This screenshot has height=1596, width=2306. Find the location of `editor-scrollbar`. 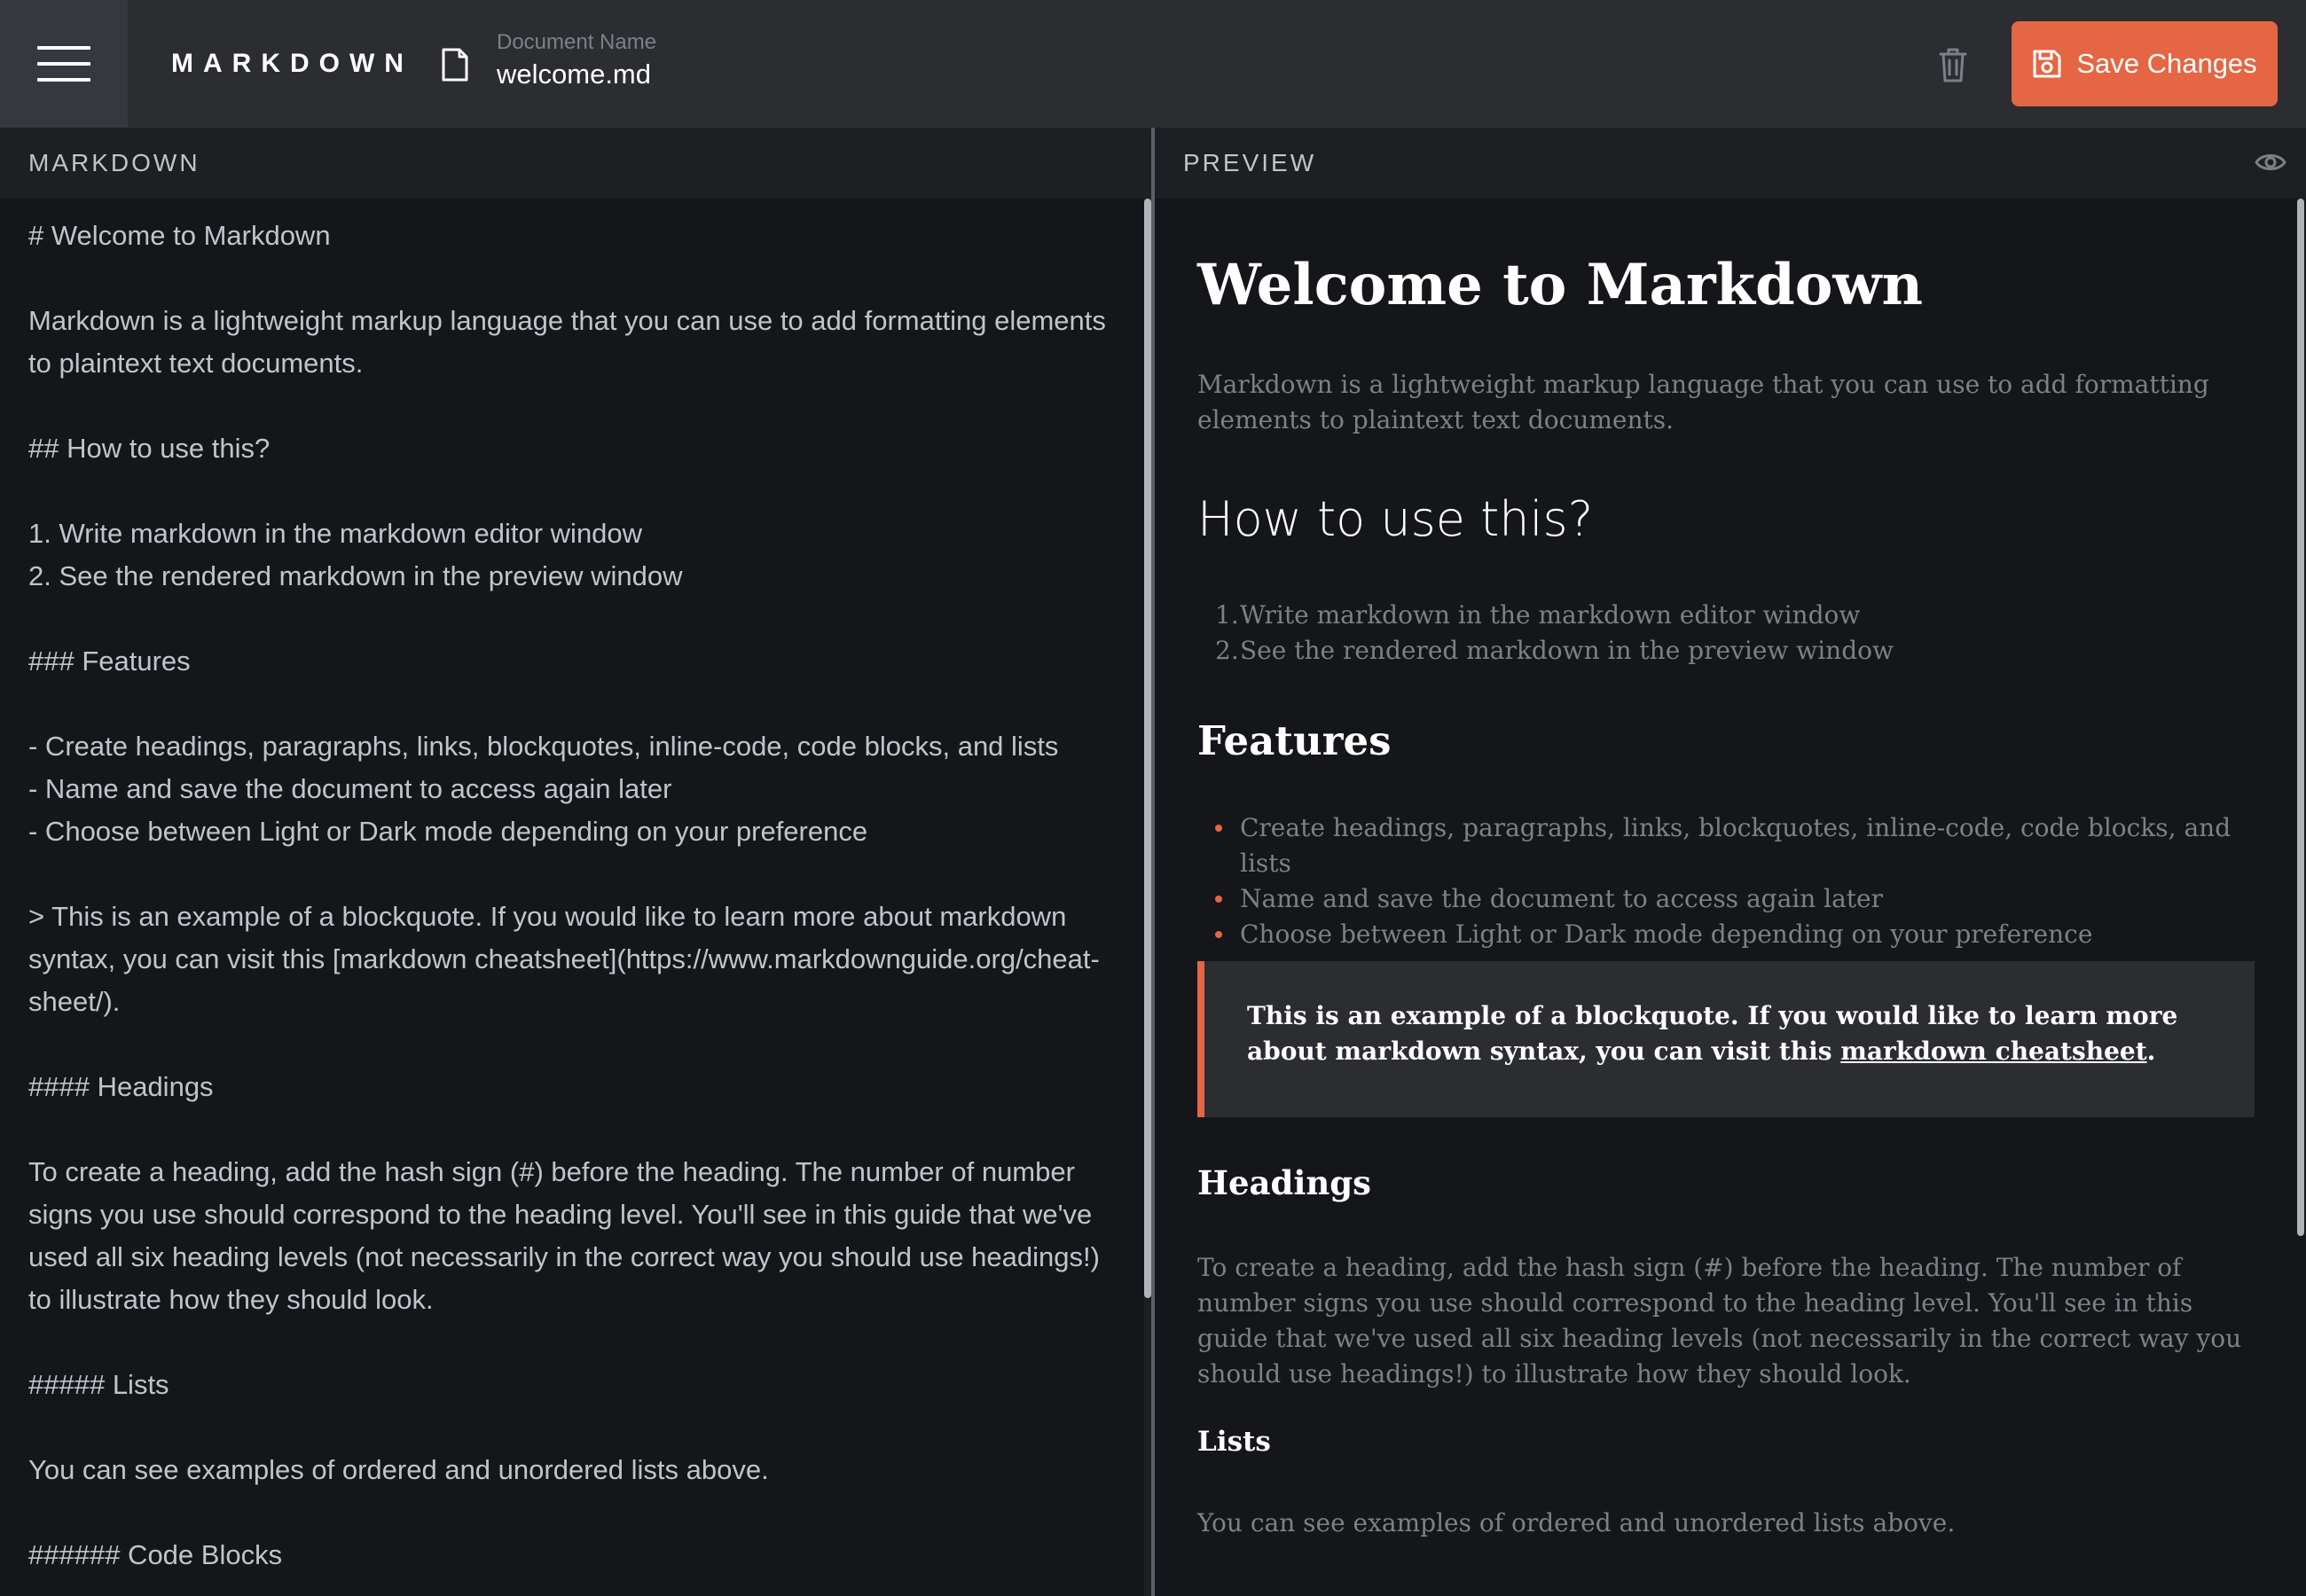

editor-scrollbar is located at coordinates (1147, 748).